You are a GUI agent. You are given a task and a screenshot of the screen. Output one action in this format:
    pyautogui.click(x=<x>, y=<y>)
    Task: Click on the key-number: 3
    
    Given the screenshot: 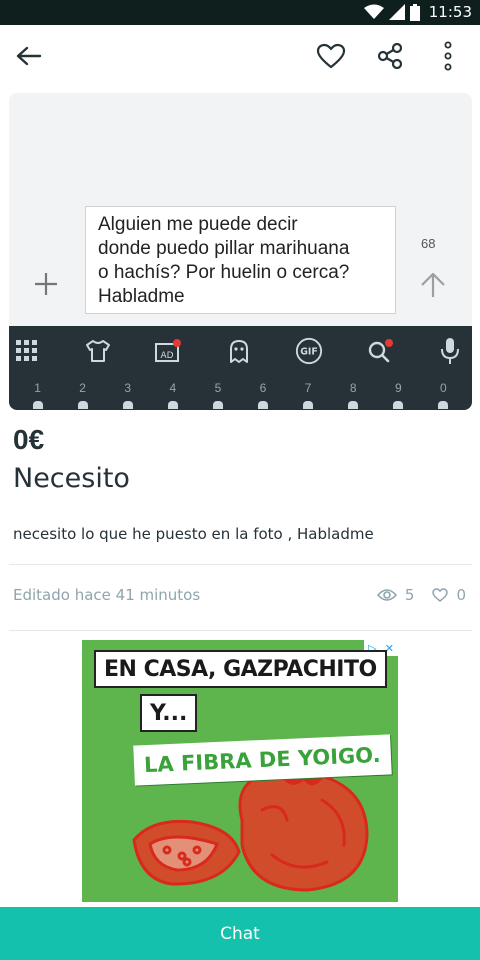 What is the action you would take?
    pyautogui.click(x=128, y=388)
    